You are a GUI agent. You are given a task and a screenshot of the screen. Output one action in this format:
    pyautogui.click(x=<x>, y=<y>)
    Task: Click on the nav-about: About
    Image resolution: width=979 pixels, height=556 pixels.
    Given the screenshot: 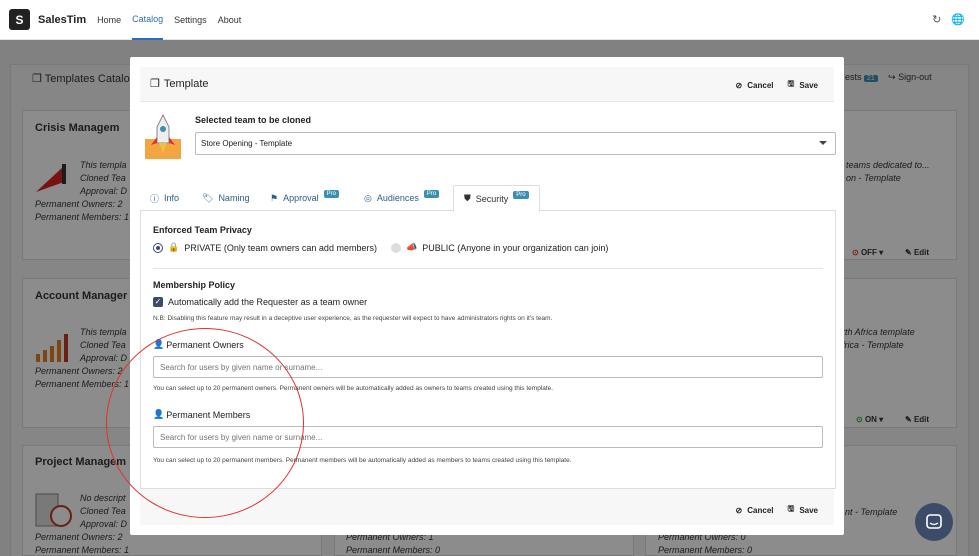 What is the action you would take?
    pyautogui.click(x=230, y=20)
    